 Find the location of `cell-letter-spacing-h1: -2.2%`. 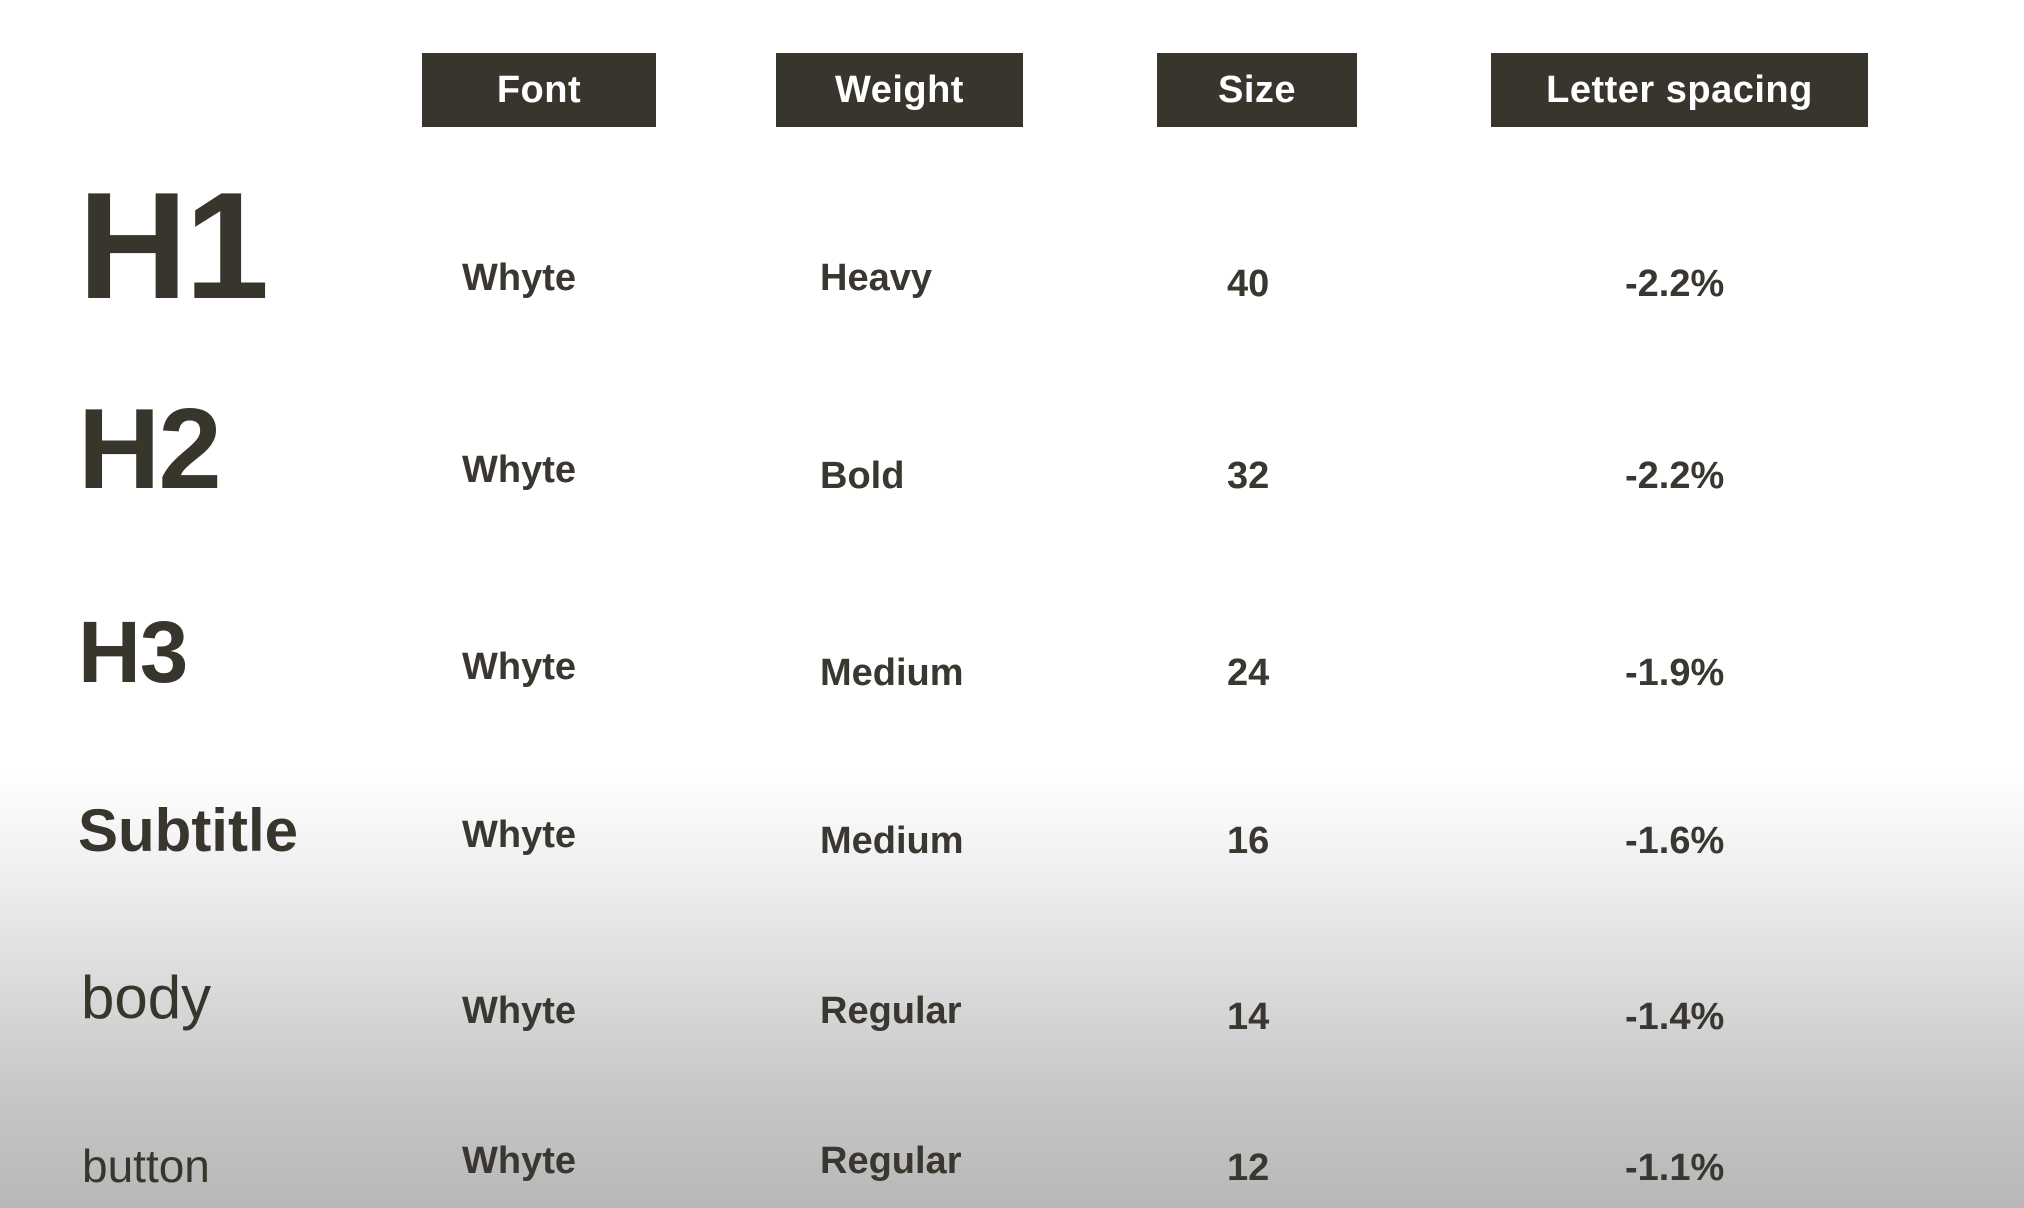

cell-letter-spacing-h1: -2.2% is located at coordinates (1675, 284).